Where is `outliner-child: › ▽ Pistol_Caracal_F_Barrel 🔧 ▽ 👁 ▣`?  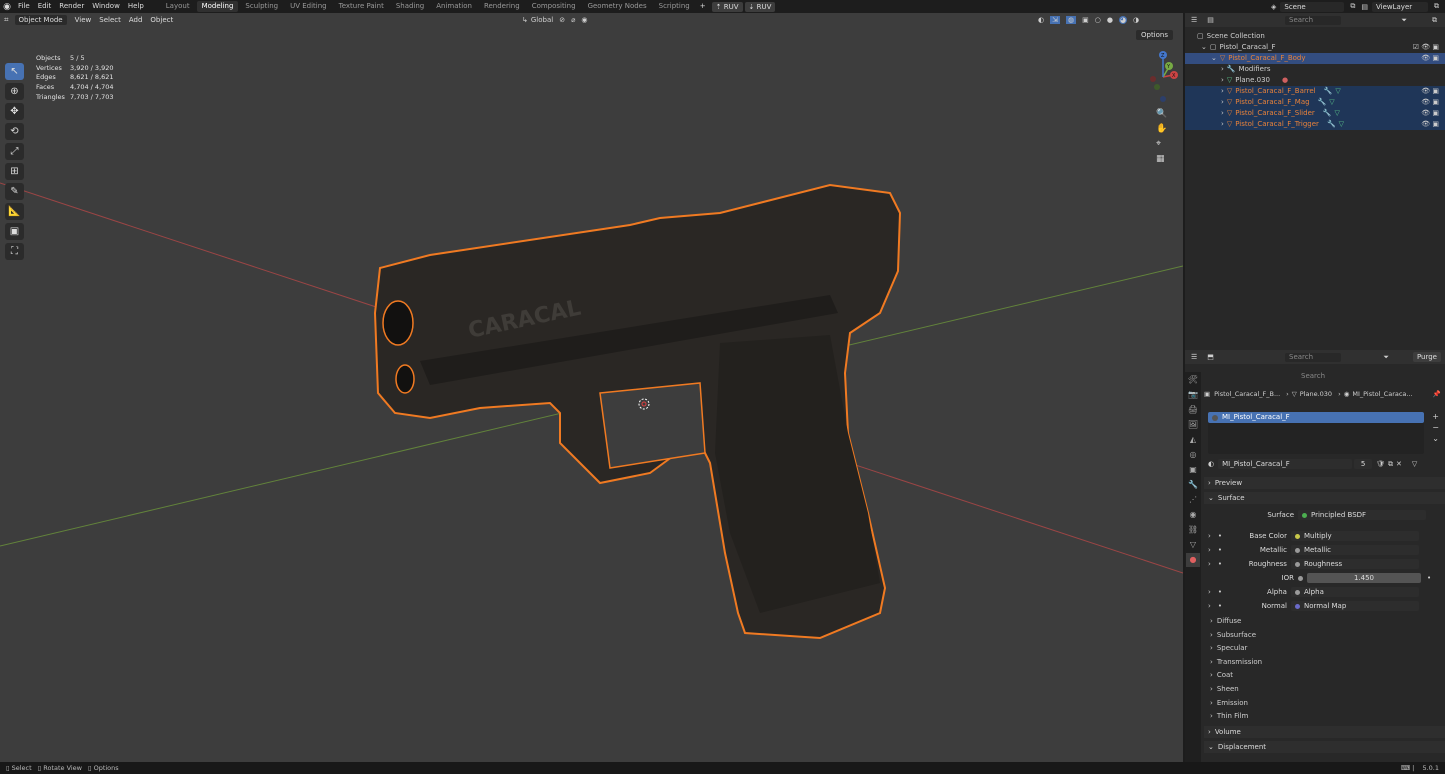 outliner-child: › ▽ Pistol_Caracal_F_Barrel 🔧 ▽ 👁 ▣ is located at coordinates (1315, 91).